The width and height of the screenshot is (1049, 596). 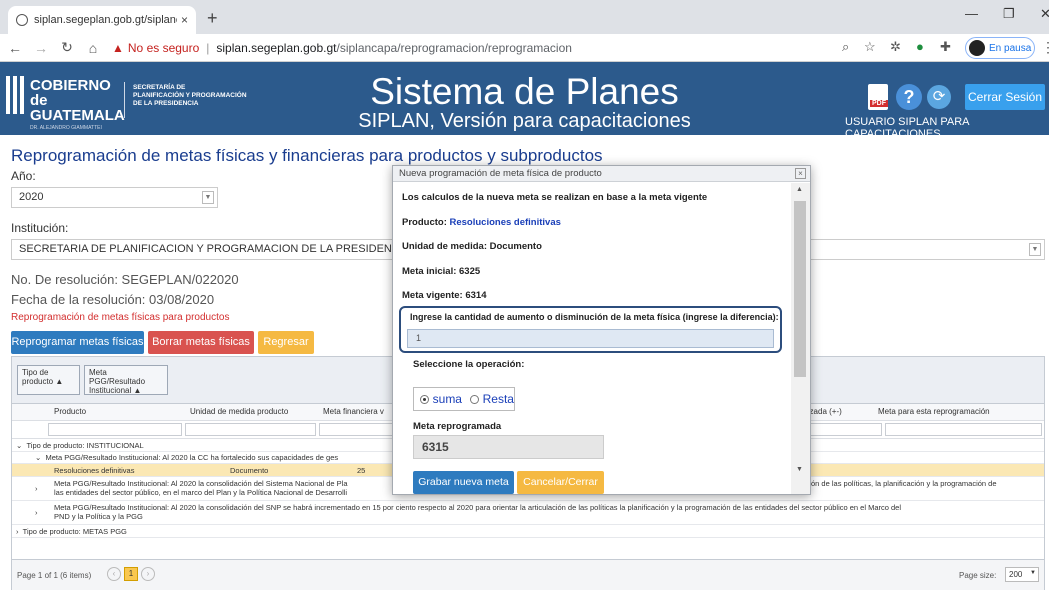 I want to click on scroll-down-icon: ▼, so click(x=799, y=469).